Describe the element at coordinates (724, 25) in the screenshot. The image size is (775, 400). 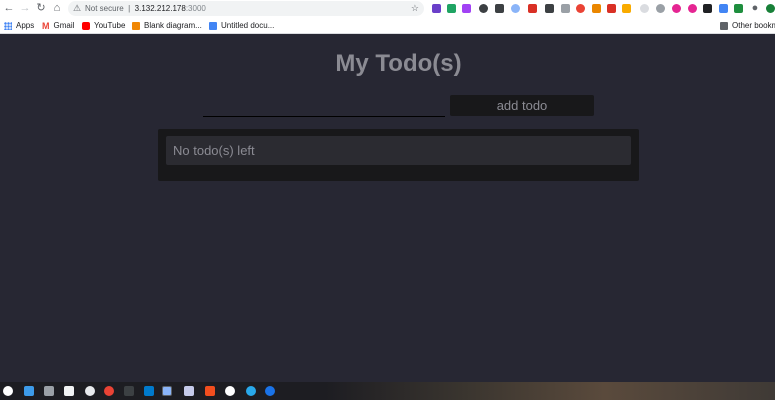
I see `folder-icon` at that location.